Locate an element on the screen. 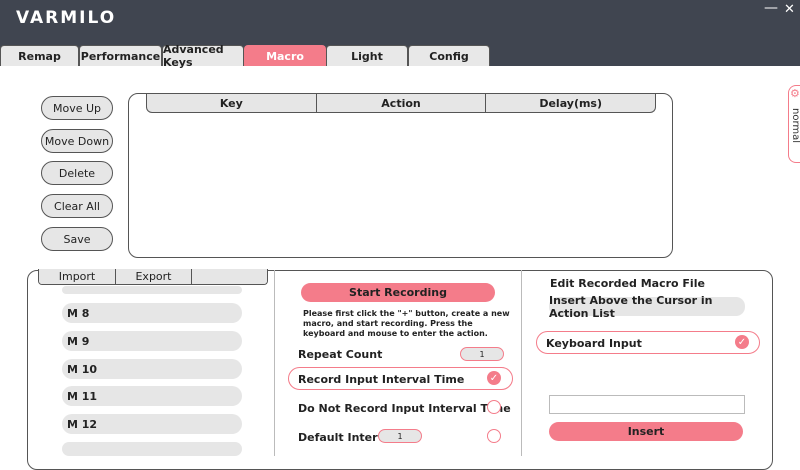 Image resolution: width=800 pixels, height=470 pixels. edit-macro-title: Edit Recorded Macro File is located at coordinates (627, 283).